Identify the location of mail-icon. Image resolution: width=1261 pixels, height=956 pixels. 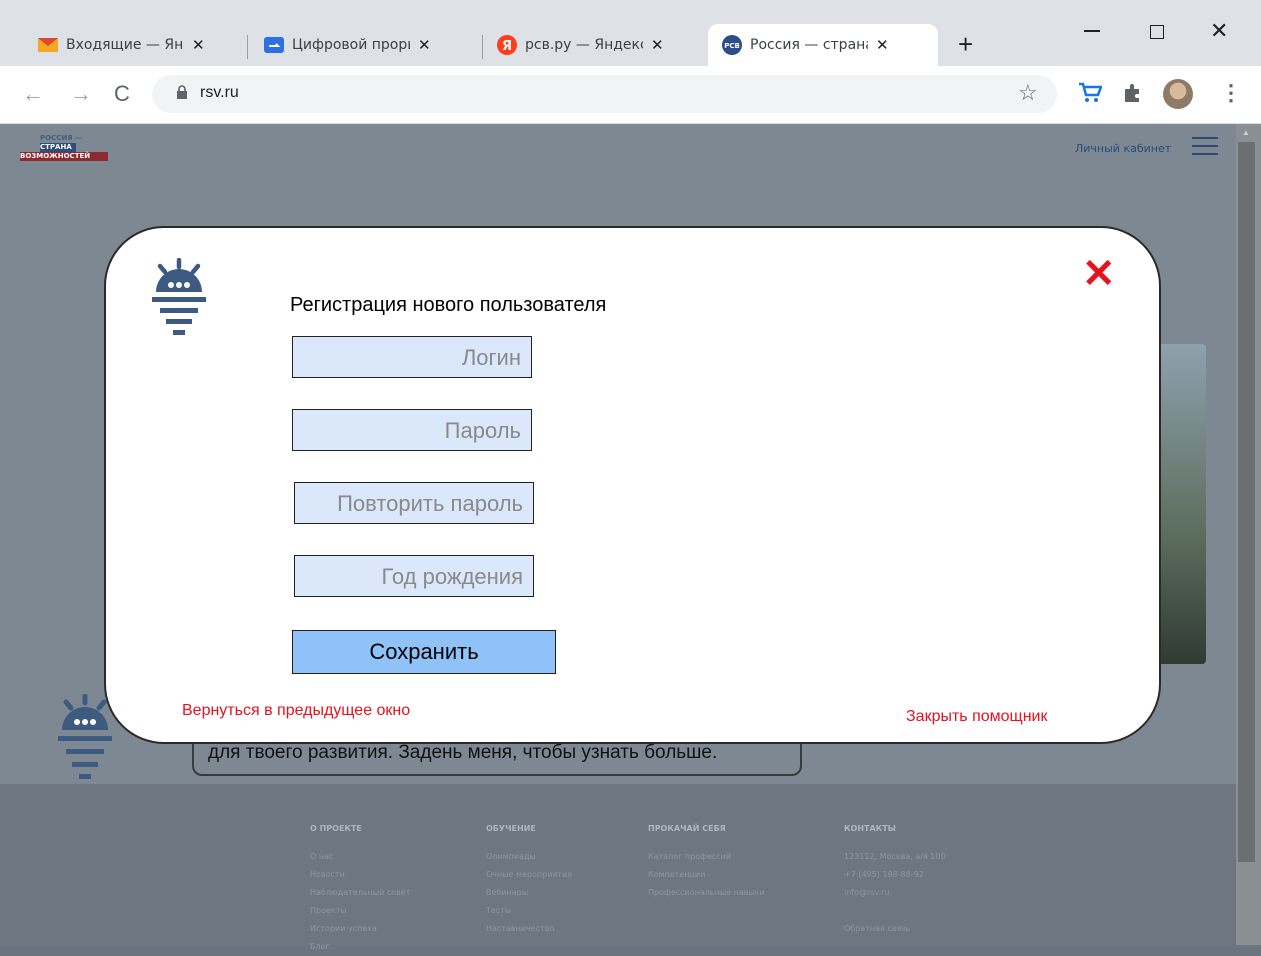
(48, 45).